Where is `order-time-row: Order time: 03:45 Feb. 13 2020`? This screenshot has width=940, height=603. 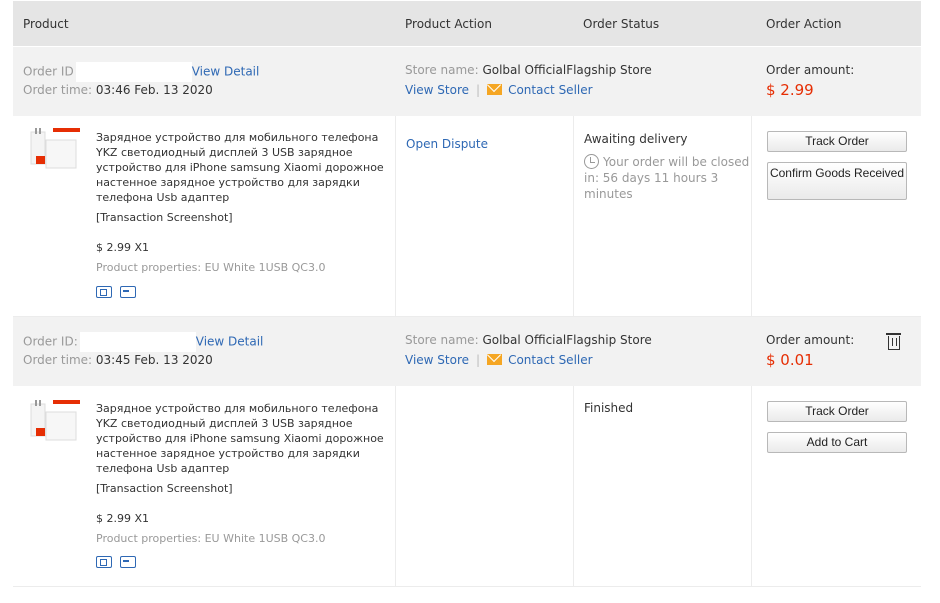 order-time-row: Order time: 03:45 Feb. 13 2020 is located at coordinates (118, 360).